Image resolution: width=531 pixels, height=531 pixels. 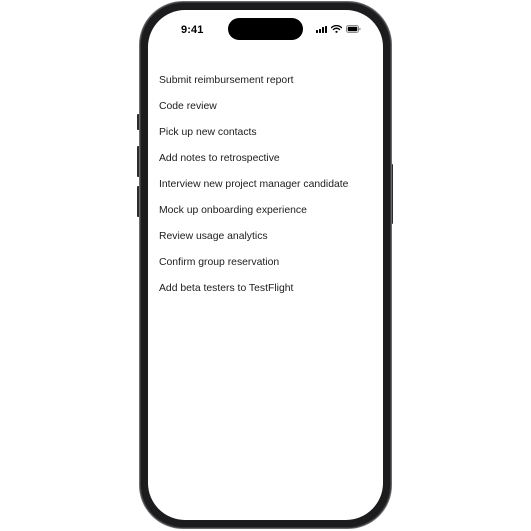 I want to click on signal-icon, so click(x=321, y=29).